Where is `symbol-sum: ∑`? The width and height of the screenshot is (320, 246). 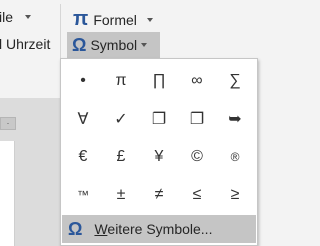
symbol-sum: ∑ is located at coordinates (235, 81).